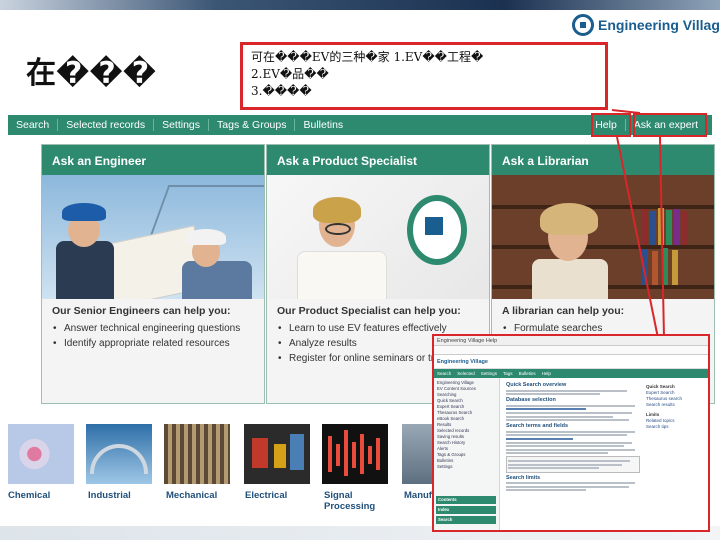 This screenshot has height=540, width=720. I want to click on product-specialist-photo, so click(378, 237).